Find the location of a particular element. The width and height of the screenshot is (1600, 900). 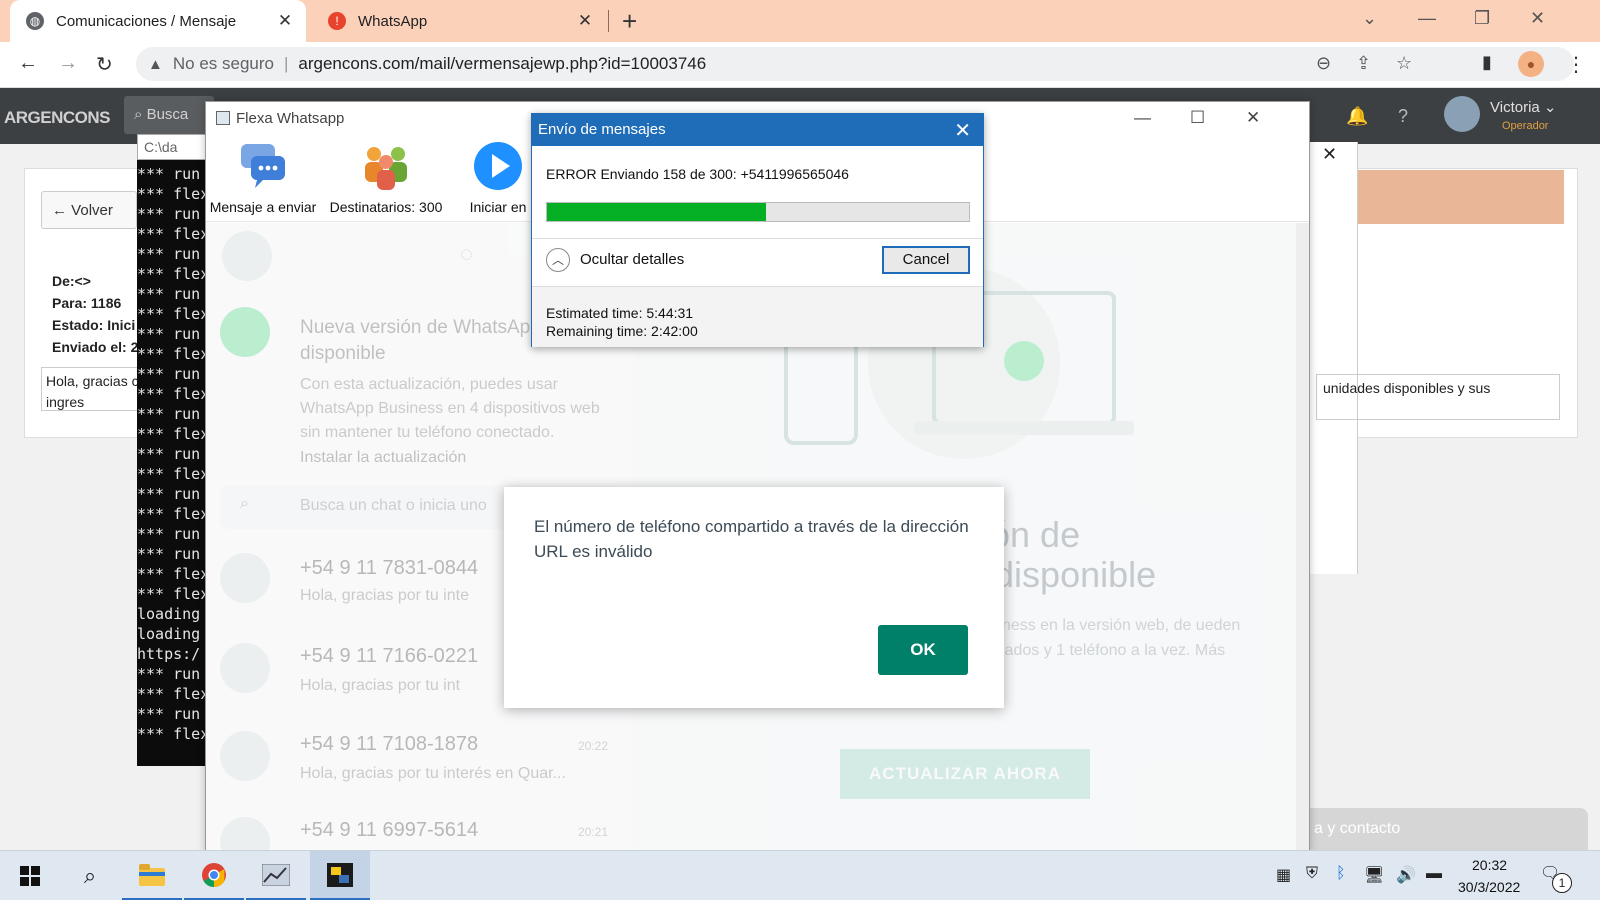

file-explorer-icon is located at coordinates (152, 875).